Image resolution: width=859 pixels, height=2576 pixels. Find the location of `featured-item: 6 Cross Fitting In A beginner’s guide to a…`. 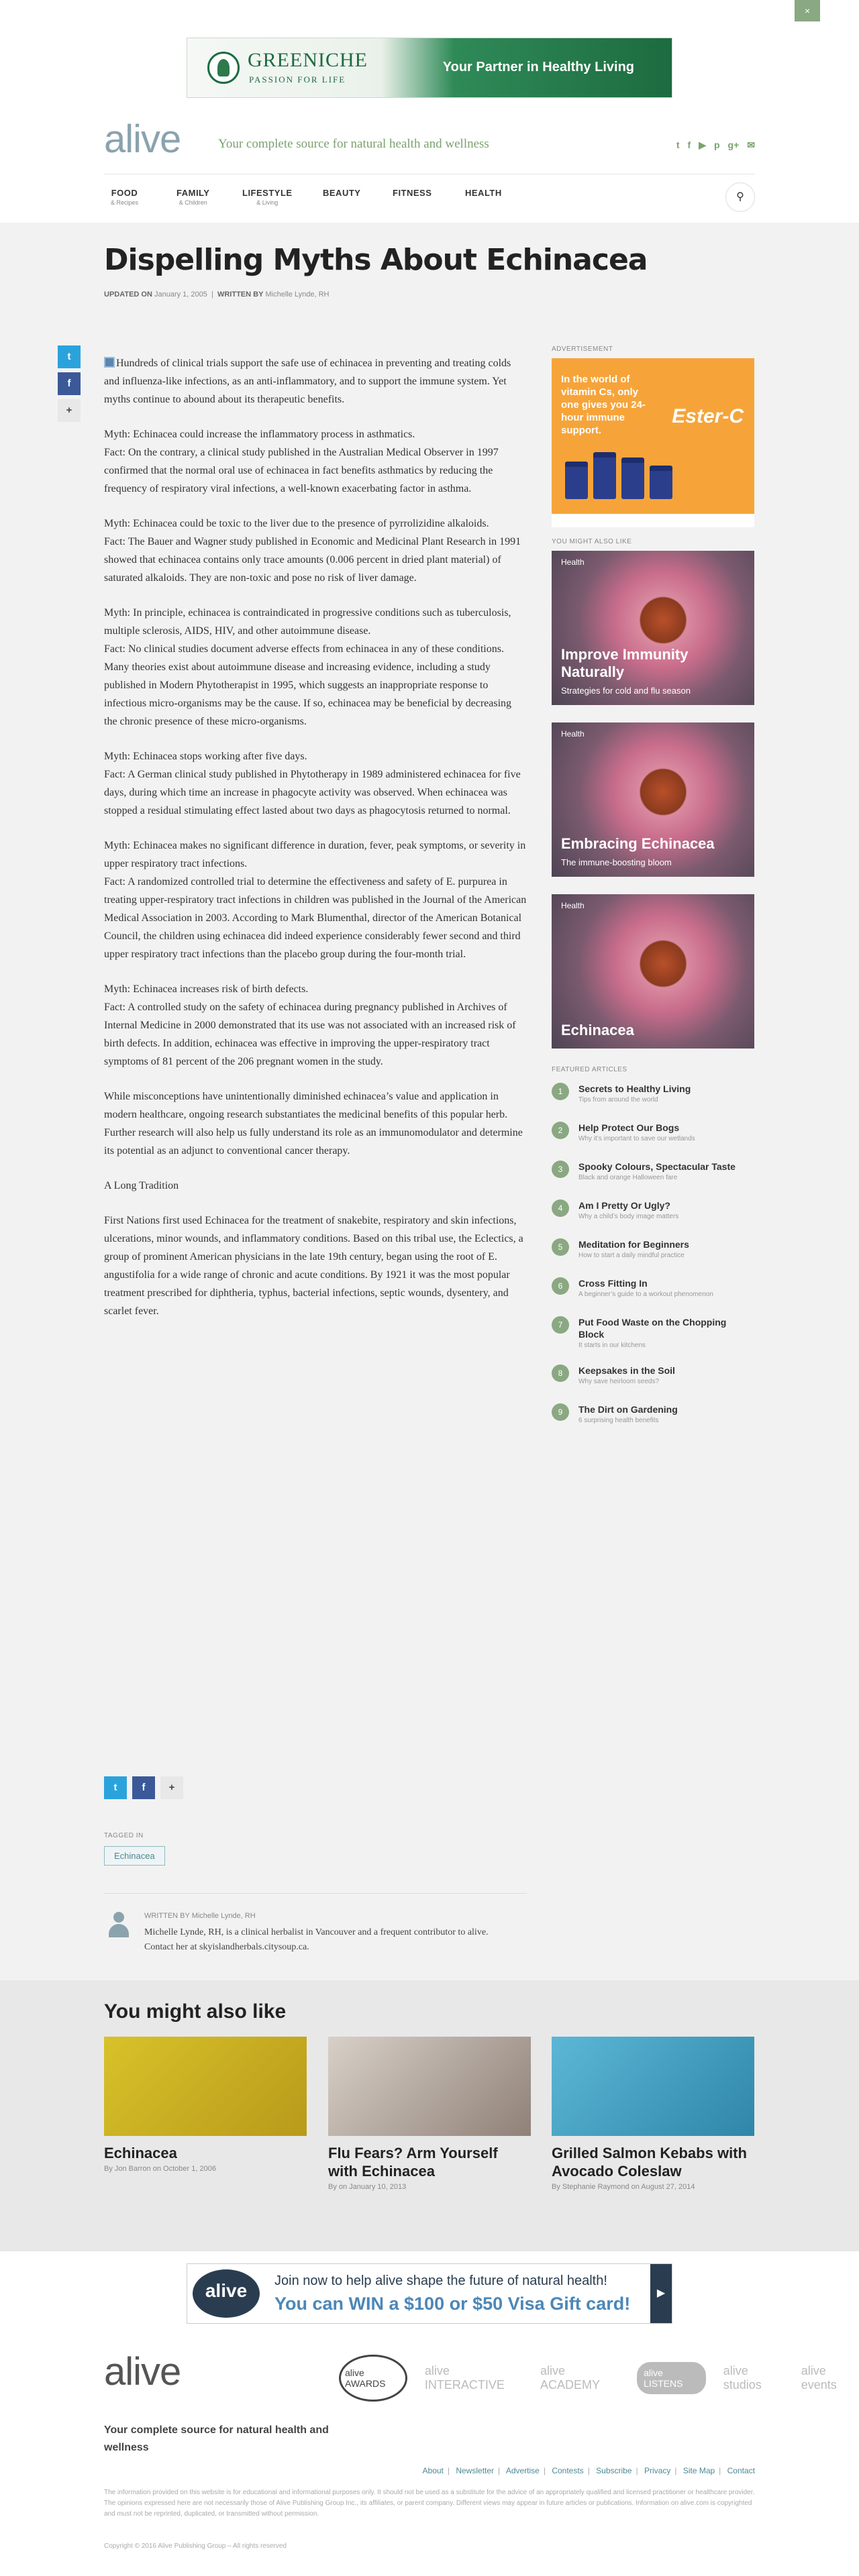

featured-item: 6 Cross Fitting In A beginner’s guide to a… is located at coordinates (653, 1296).